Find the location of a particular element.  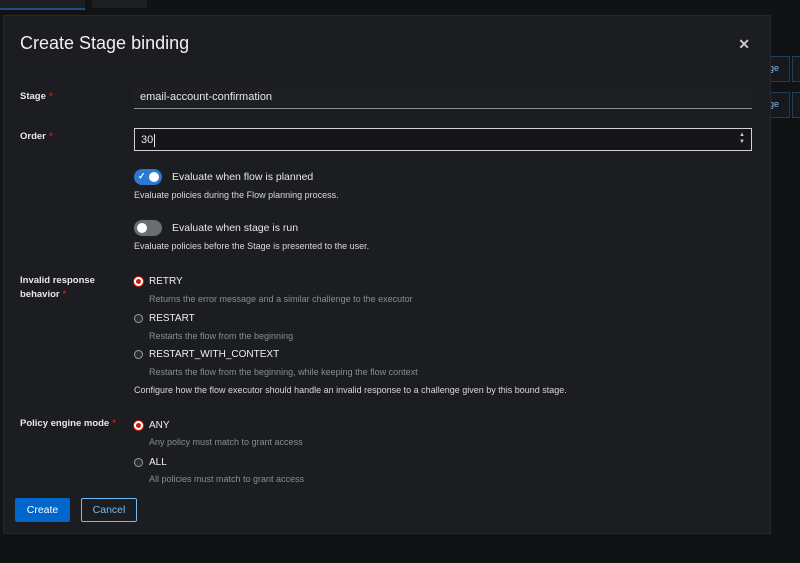

cancel-button: Cancel is located at coordinates (109, 510).